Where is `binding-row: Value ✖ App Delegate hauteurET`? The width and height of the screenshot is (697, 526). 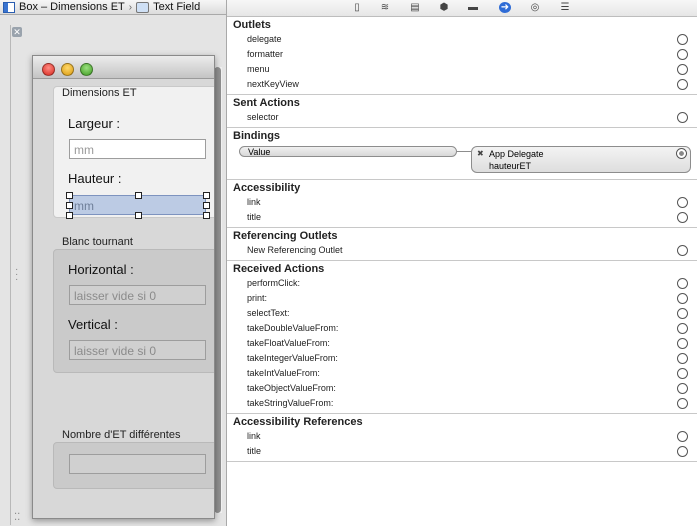 binding-row: Value ✖ App Delegate hauteurET is located at coordinates (462, 160).